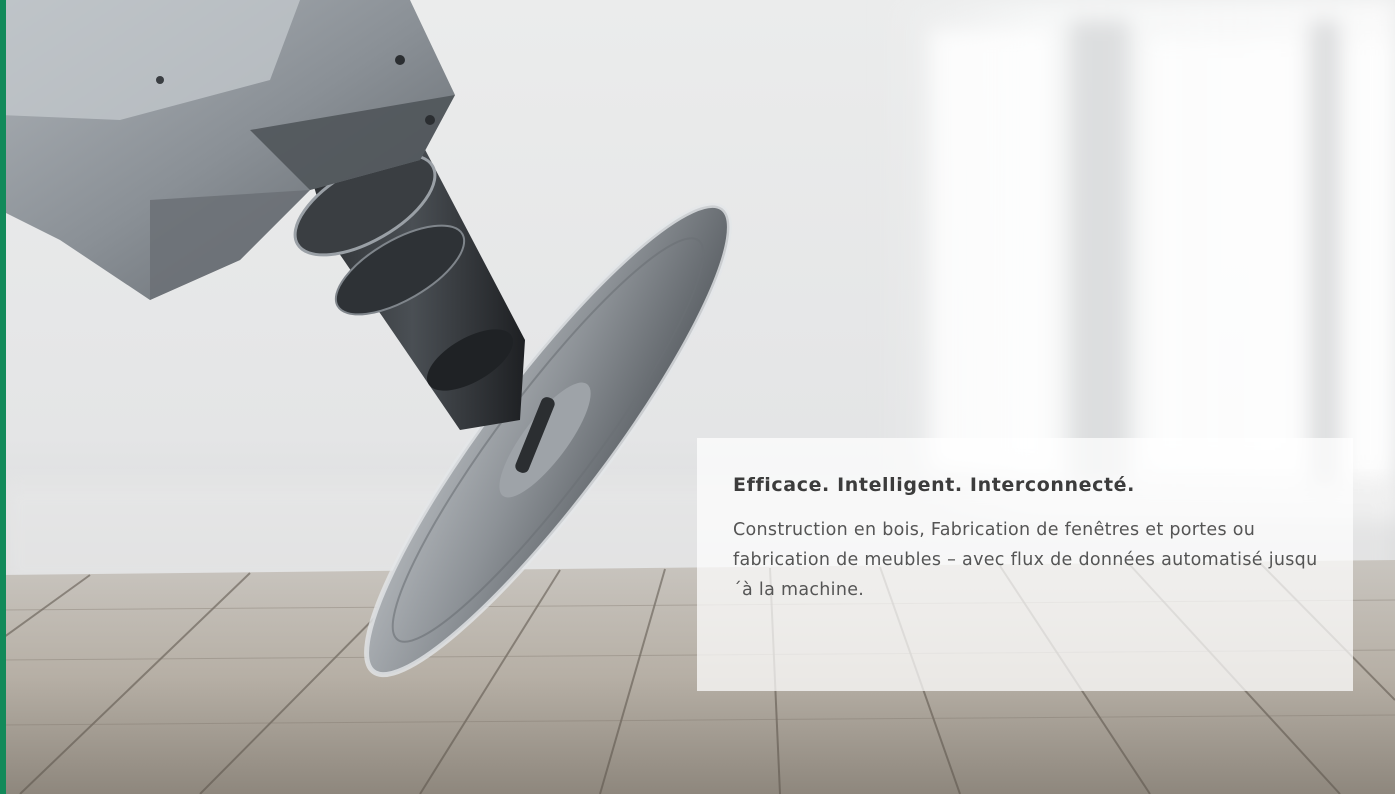 Image resolution: width=1395 pixels, height=794 pixels. What do you see at coordinates (934, 485) in the screenshot?
I see `caption-title: Efficace. Intelligent. Interconnecté.` at bounding box center [934, 485].